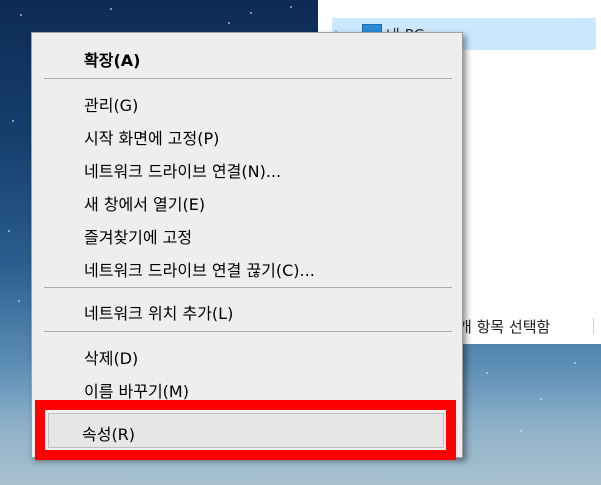 The image size is (601, 485). What do you see at coordinates (145, 204) in the screenshot?
I see `menu-item-label: 새 창에서 열기(E)` at bounding box center [145, 204].